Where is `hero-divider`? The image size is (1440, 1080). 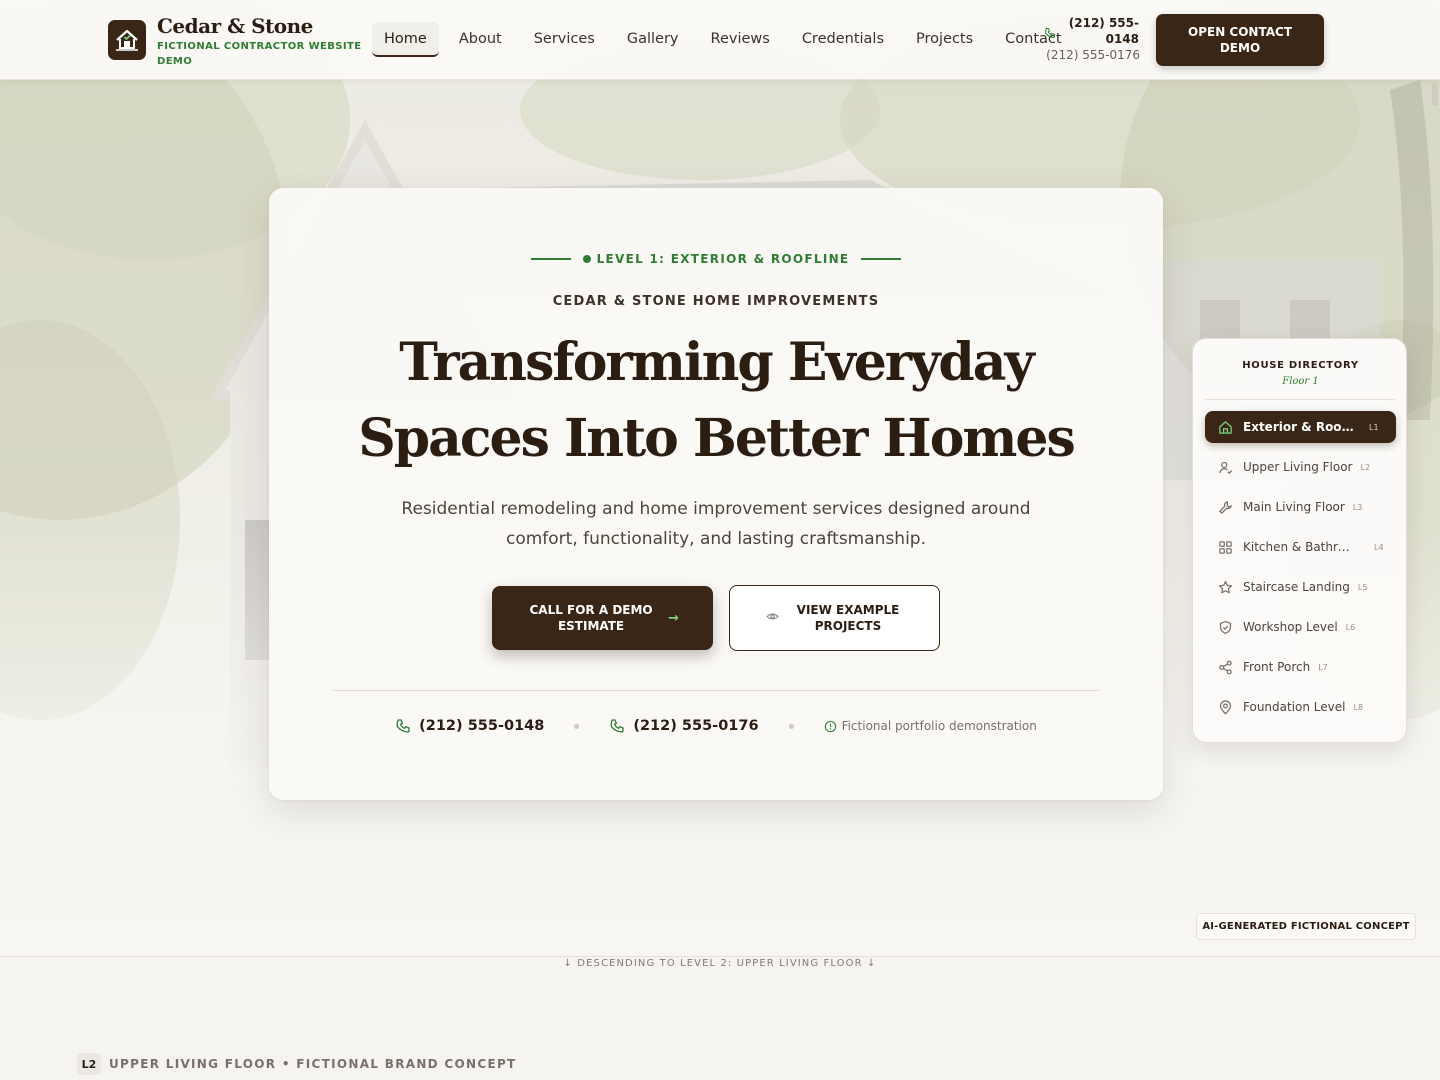 hero-divider is located at coordinates (716, 690).